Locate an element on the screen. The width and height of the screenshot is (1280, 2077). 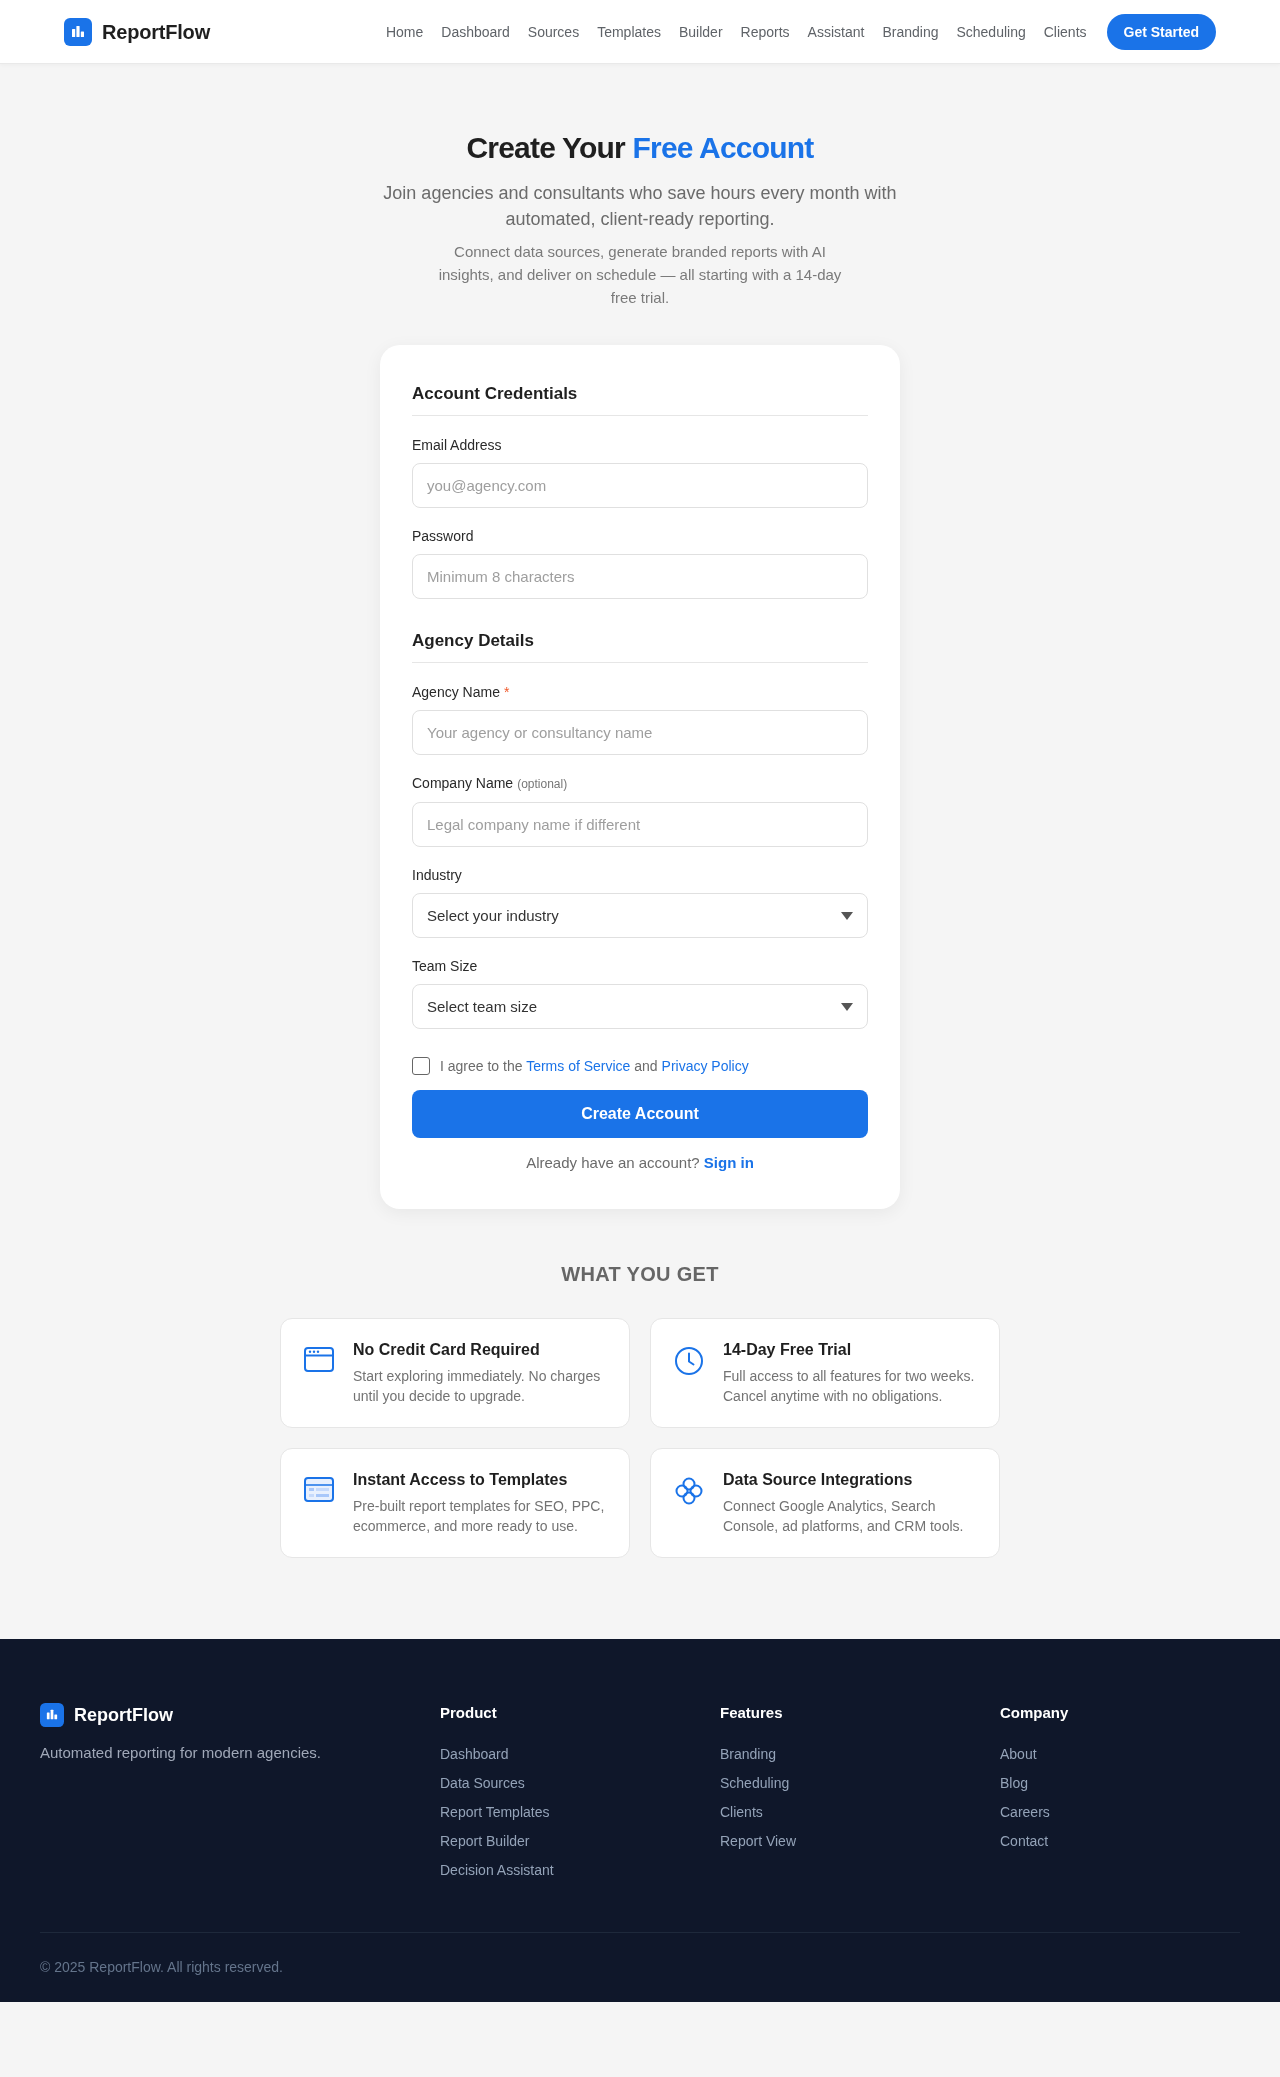
benefit-title: Data Source Integrations is located at coordinates (818, 1480).